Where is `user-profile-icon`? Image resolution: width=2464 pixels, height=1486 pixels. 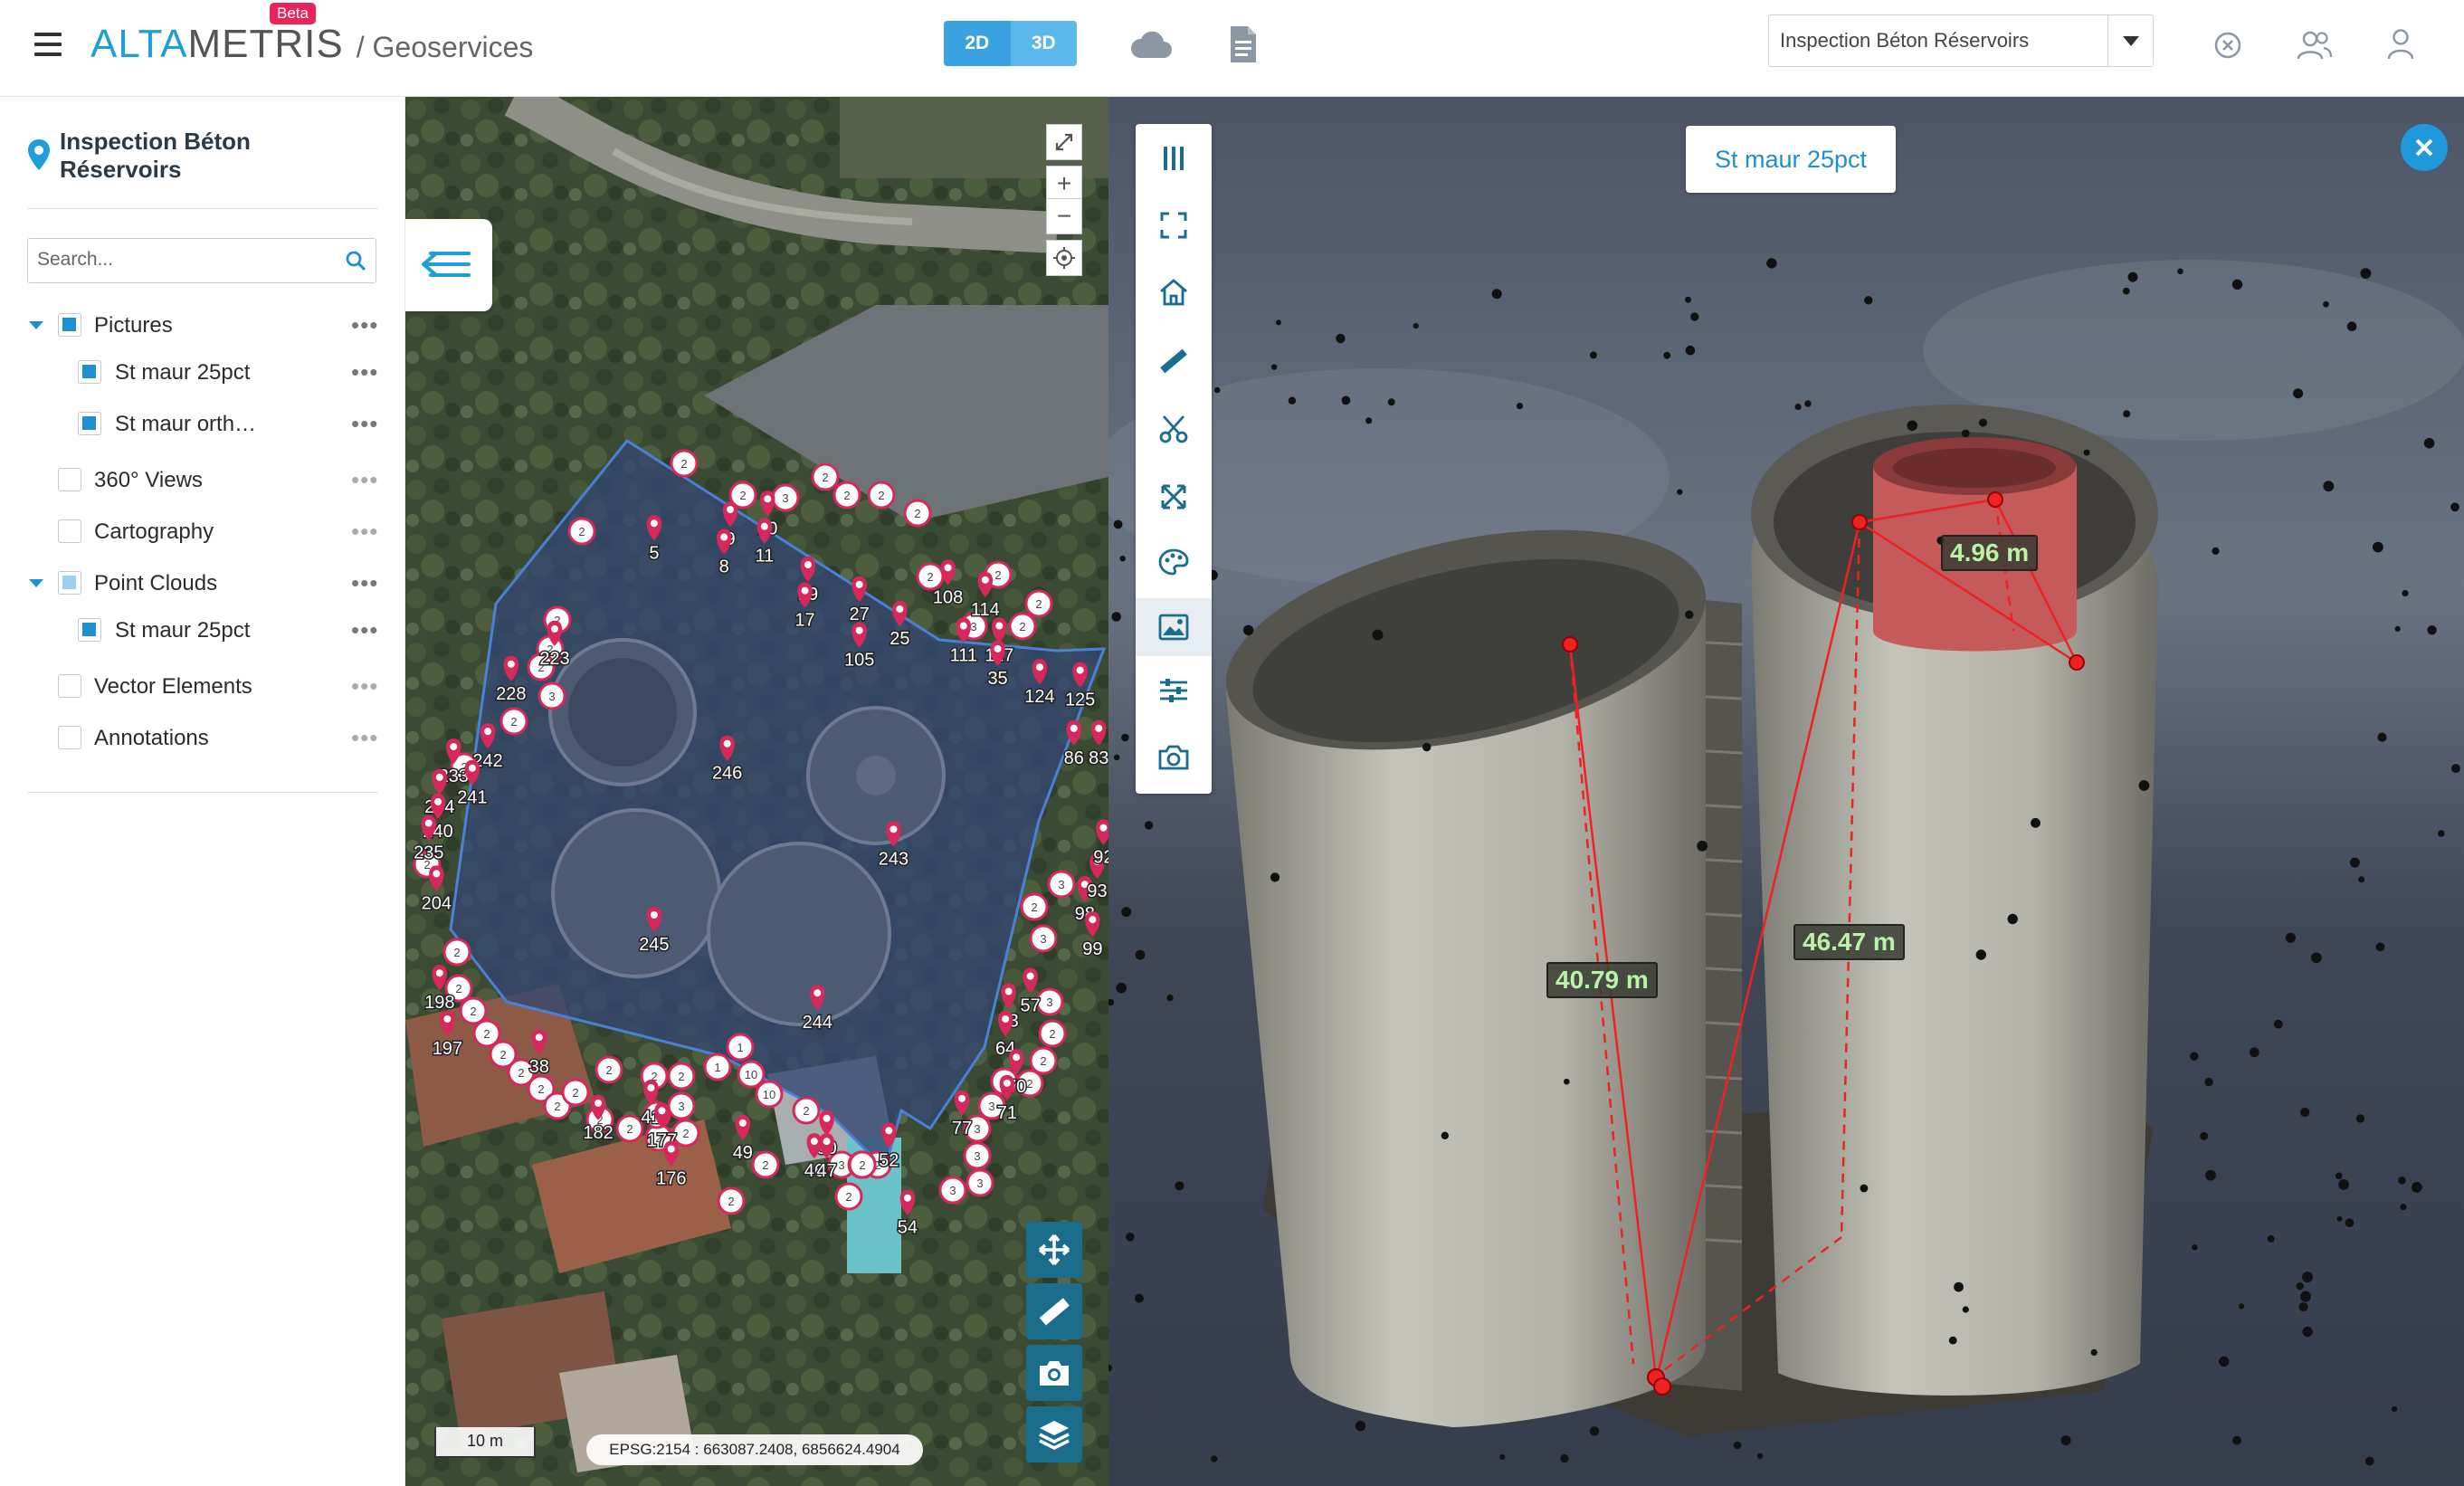 user-profile-icon is located at coordinates (2400, 44).